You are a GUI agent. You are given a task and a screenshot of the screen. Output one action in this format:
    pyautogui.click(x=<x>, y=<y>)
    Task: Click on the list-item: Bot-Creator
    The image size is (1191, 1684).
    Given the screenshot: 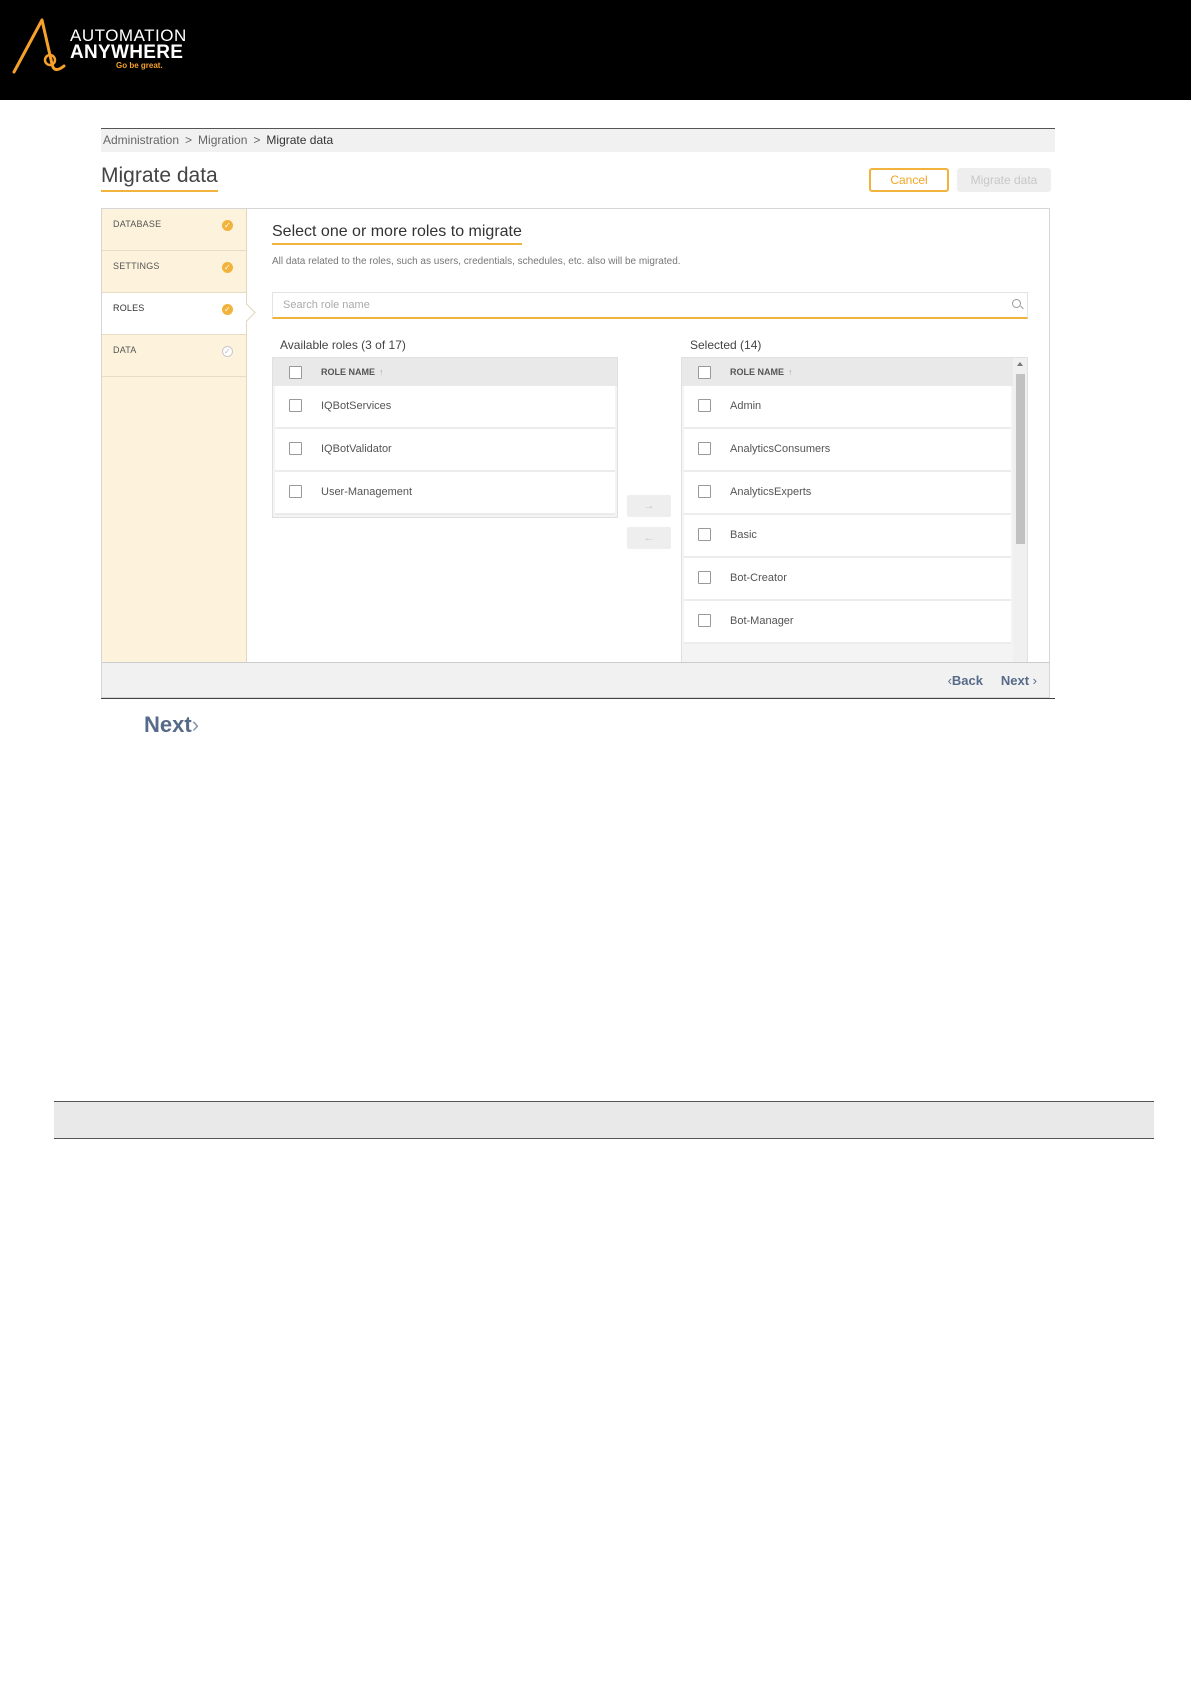 What is the action you would take?
    pyautogui.click(x=847, y=579)
    